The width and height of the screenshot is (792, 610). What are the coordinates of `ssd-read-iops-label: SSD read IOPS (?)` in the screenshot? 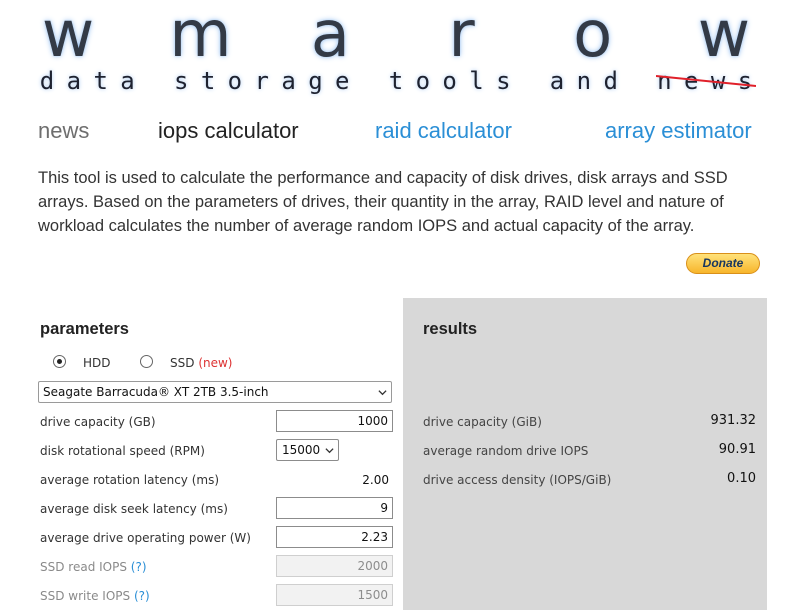 It's located at (93, 567).